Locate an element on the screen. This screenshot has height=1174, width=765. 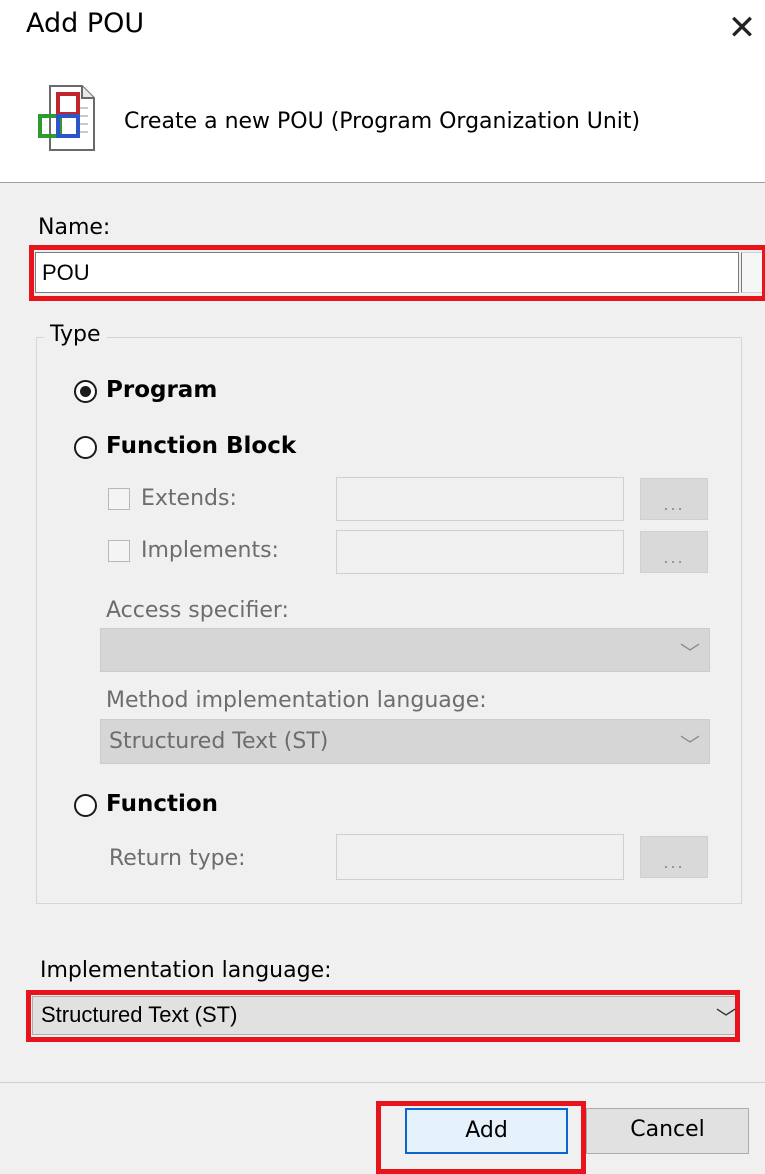
name-input-scroll is located at coordinates (753, 272).